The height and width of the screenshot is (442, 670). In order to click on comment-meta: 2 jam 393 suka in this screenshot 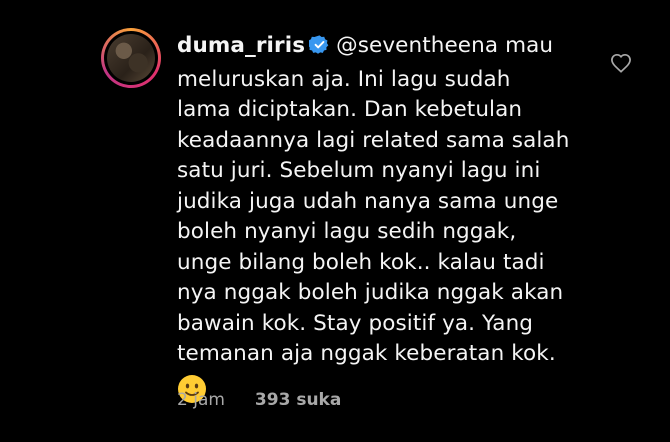, I will do `click(259, 400)`.